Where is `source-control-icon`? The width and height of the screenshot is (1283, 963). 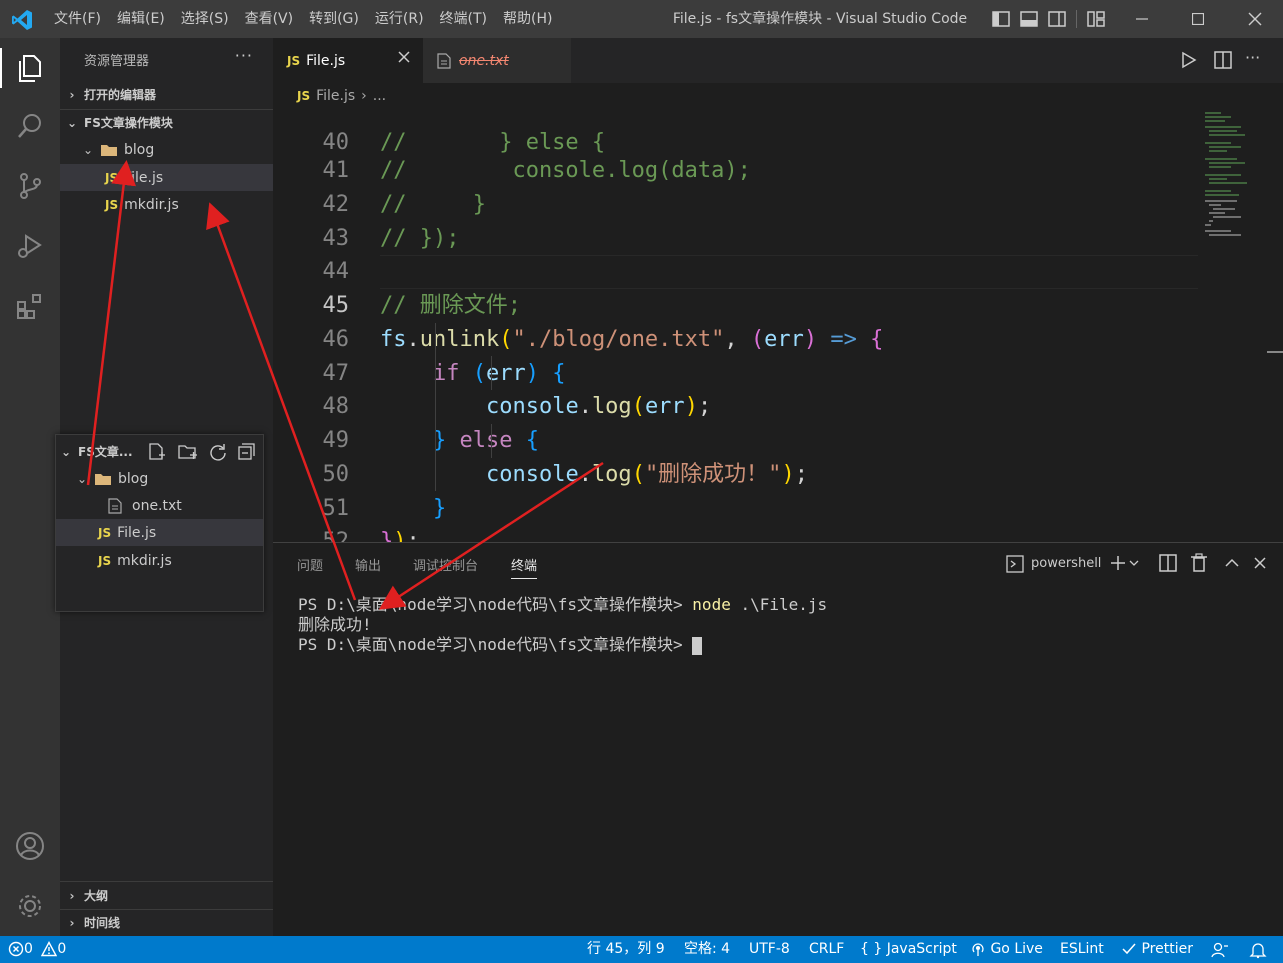
source-control-icon is located at coordinates (30, 186).